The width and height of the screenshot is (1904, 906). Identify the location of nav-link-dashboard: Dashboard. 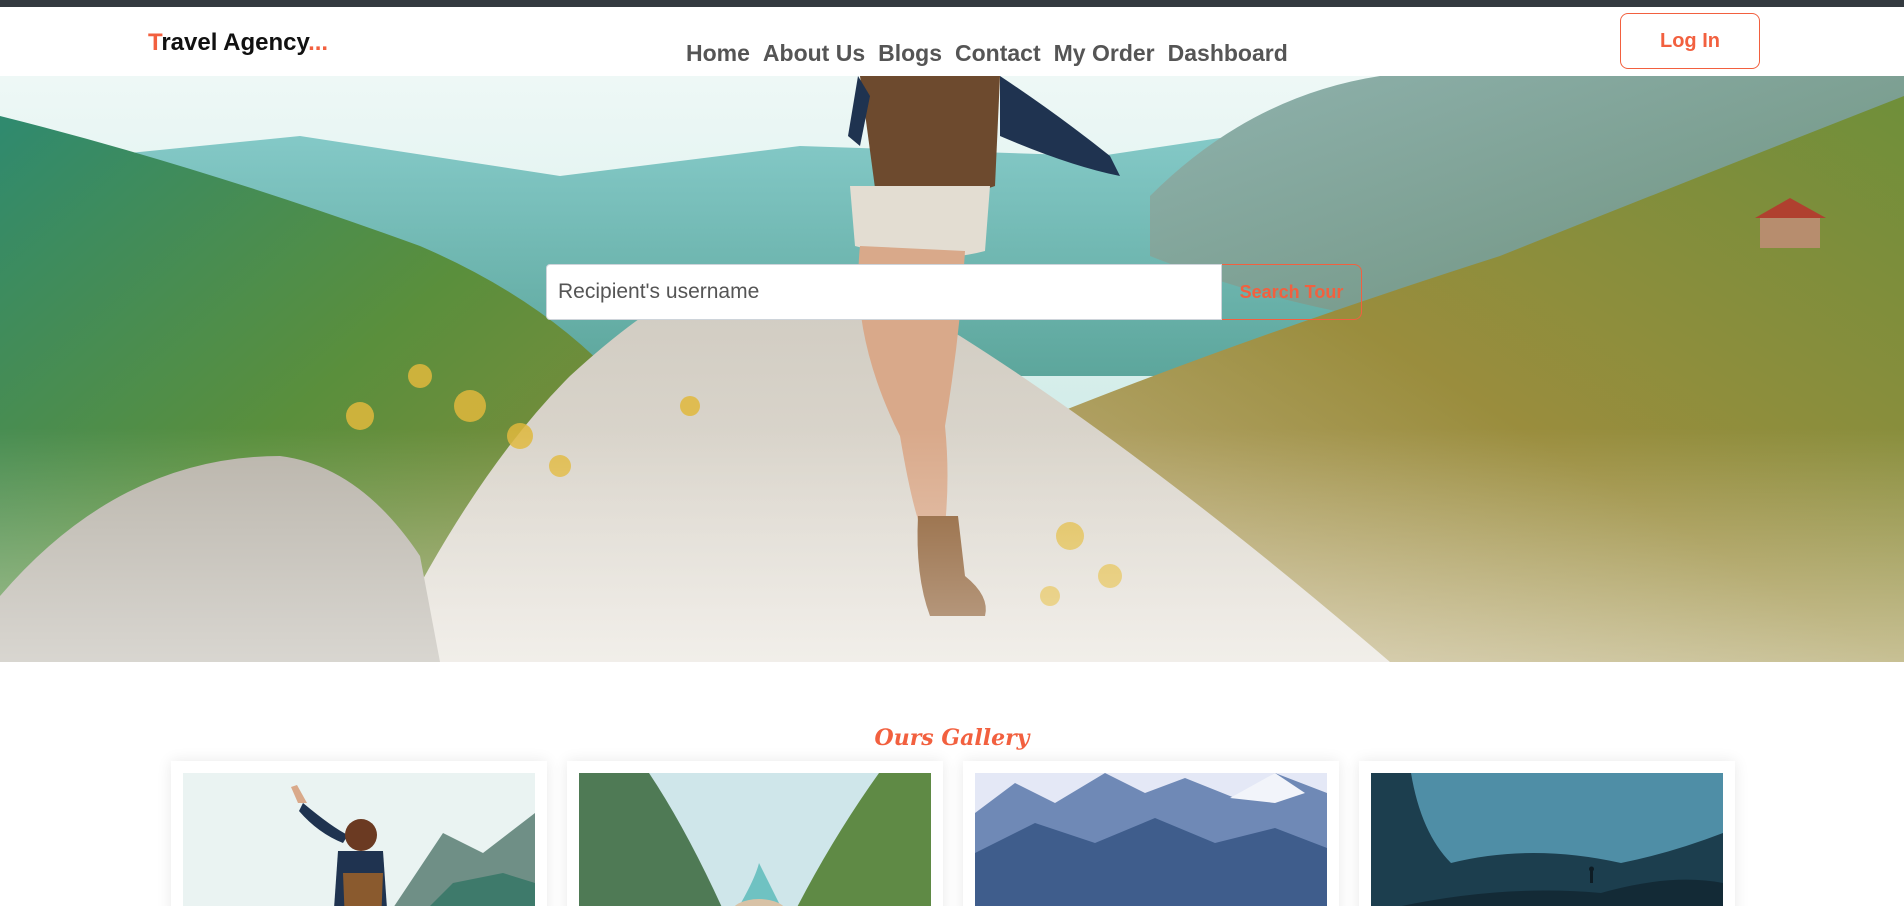
(1228, 53).